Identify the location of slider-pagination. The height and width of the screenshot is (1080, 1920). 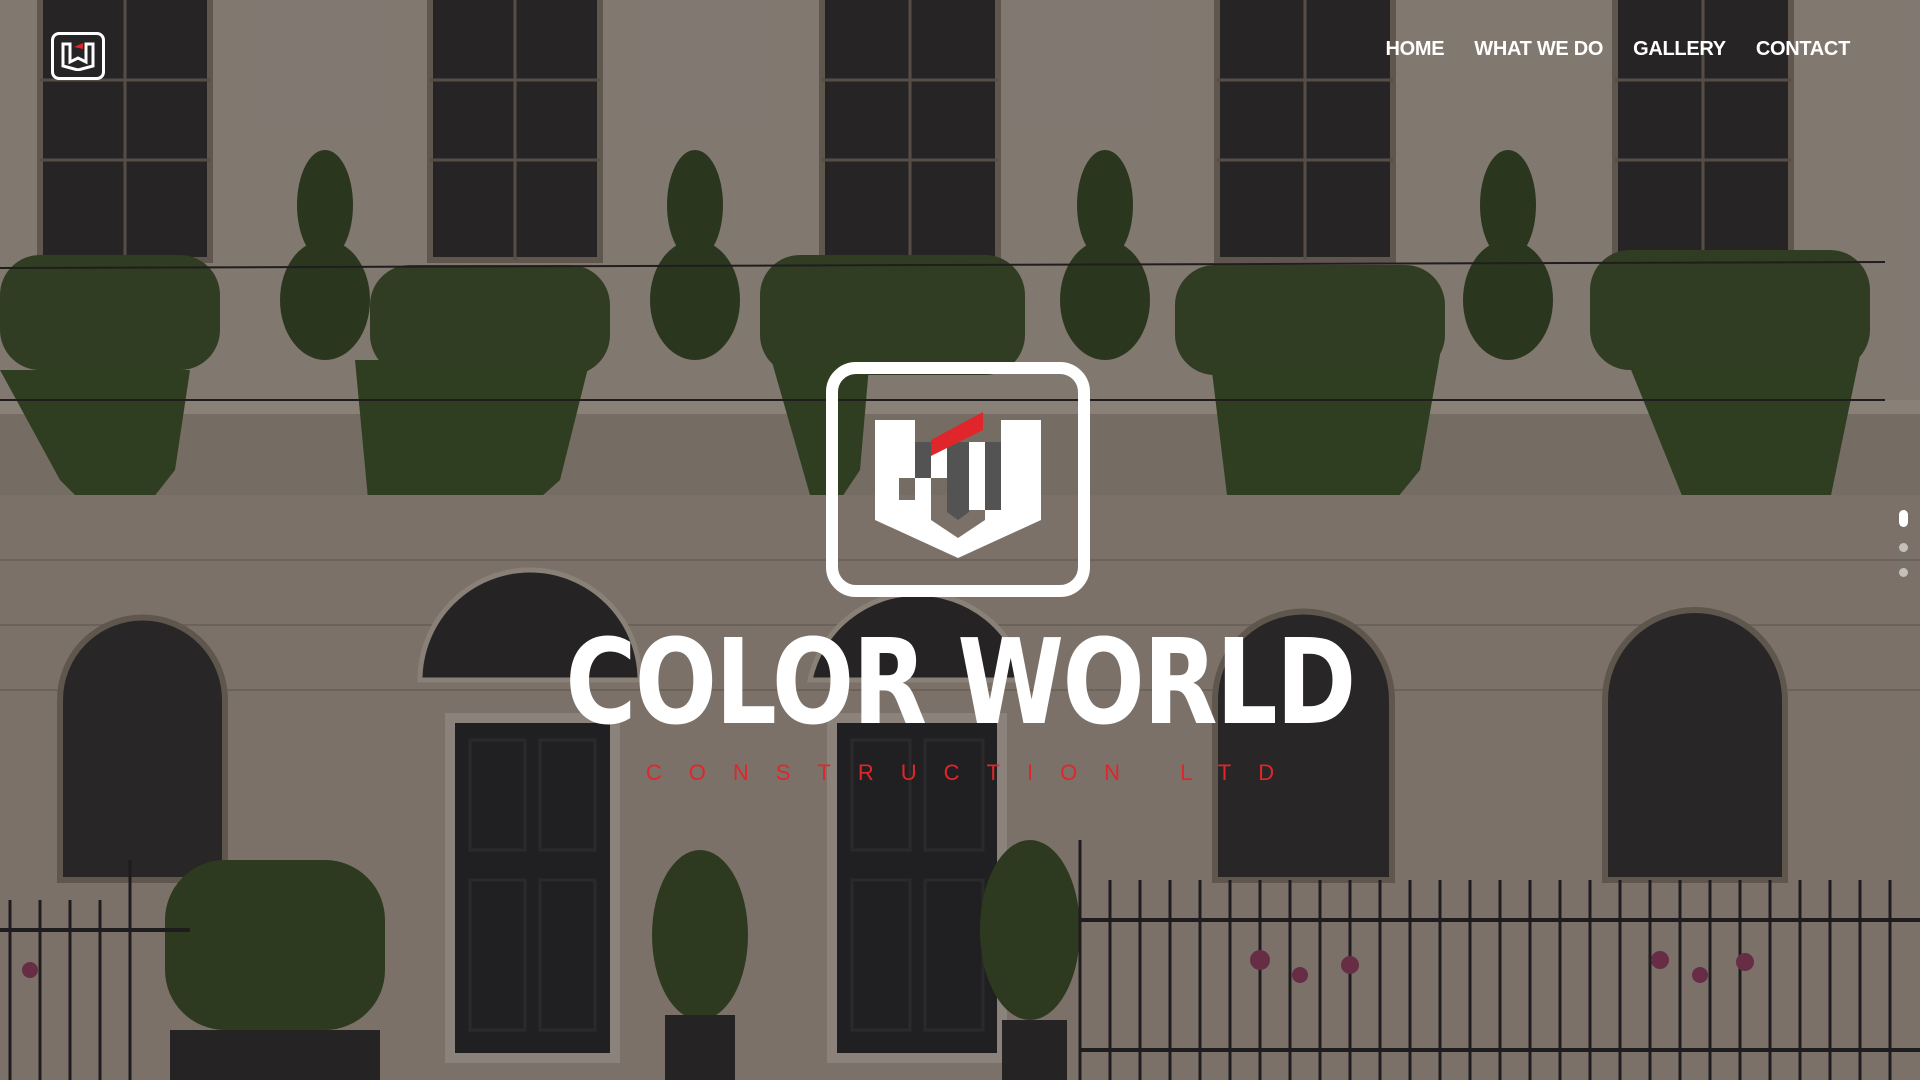
(1903, 543).